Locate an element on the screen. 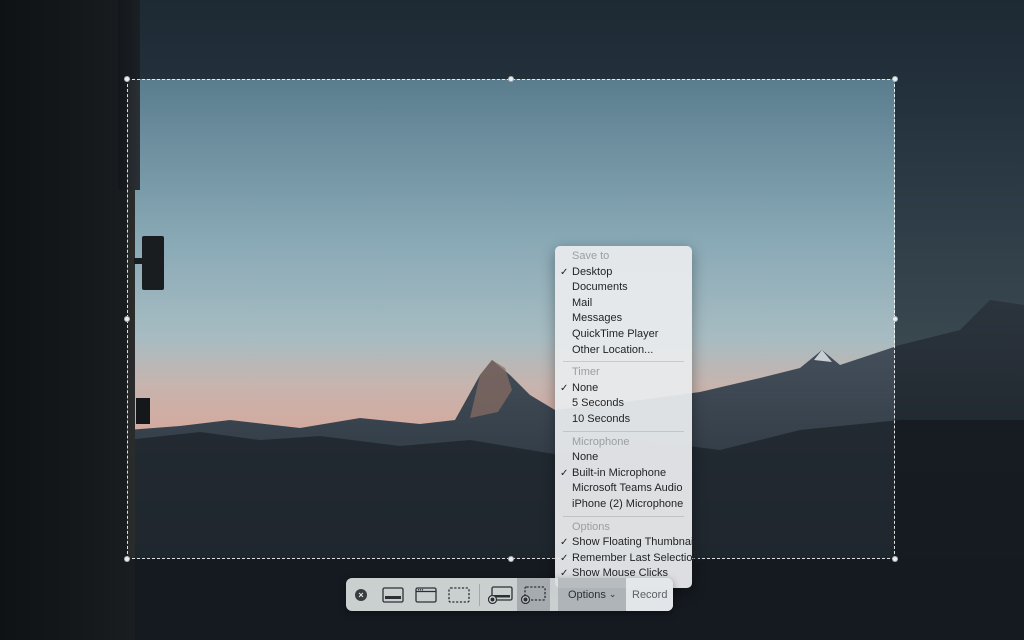  menu-header-timer: Timer is located at coordinates (586, 372).